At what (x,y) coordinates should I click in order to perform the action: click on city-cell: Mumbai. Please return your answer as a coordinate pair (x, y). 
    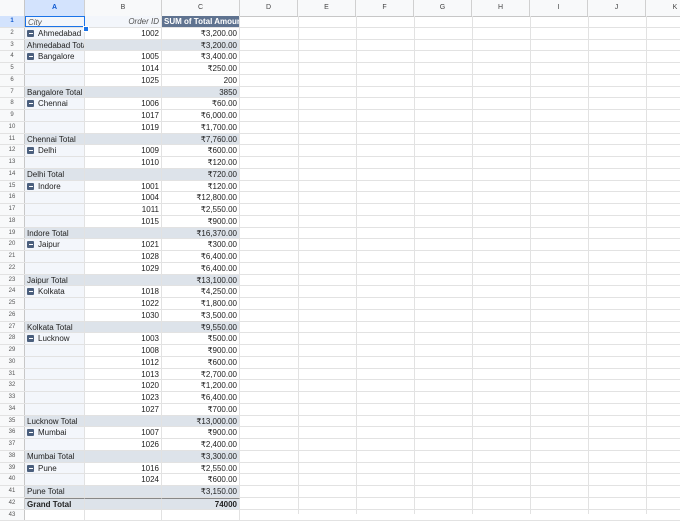
    Looking at the image, I should click on (55, 432).